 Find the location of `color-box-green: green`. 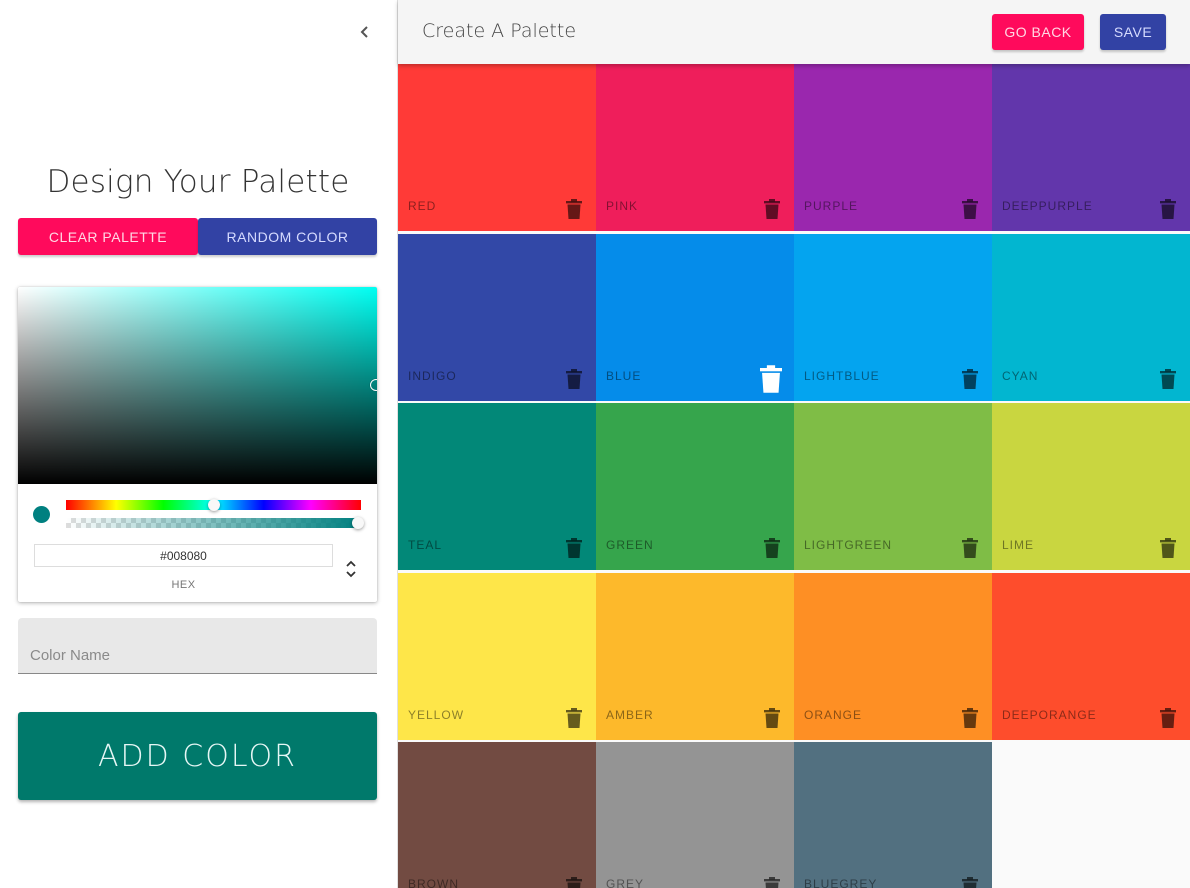

color-box-green: green is located at coordinates (695, 486).